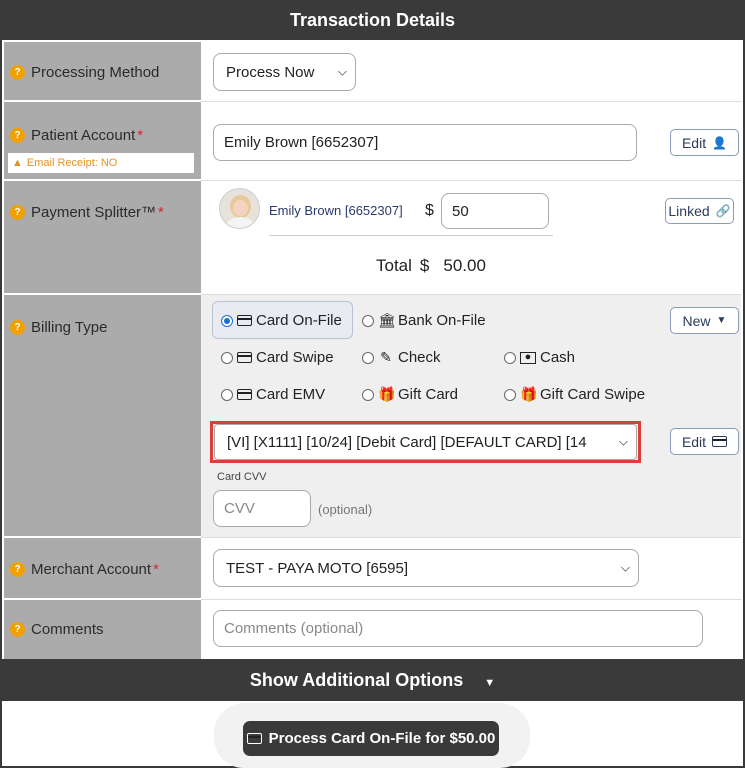 The image size is (745, 768). What do you see at coordinates (67, 629) in the screenshot?
I see `comments-label: Comments` at bounding box center [67, 629].